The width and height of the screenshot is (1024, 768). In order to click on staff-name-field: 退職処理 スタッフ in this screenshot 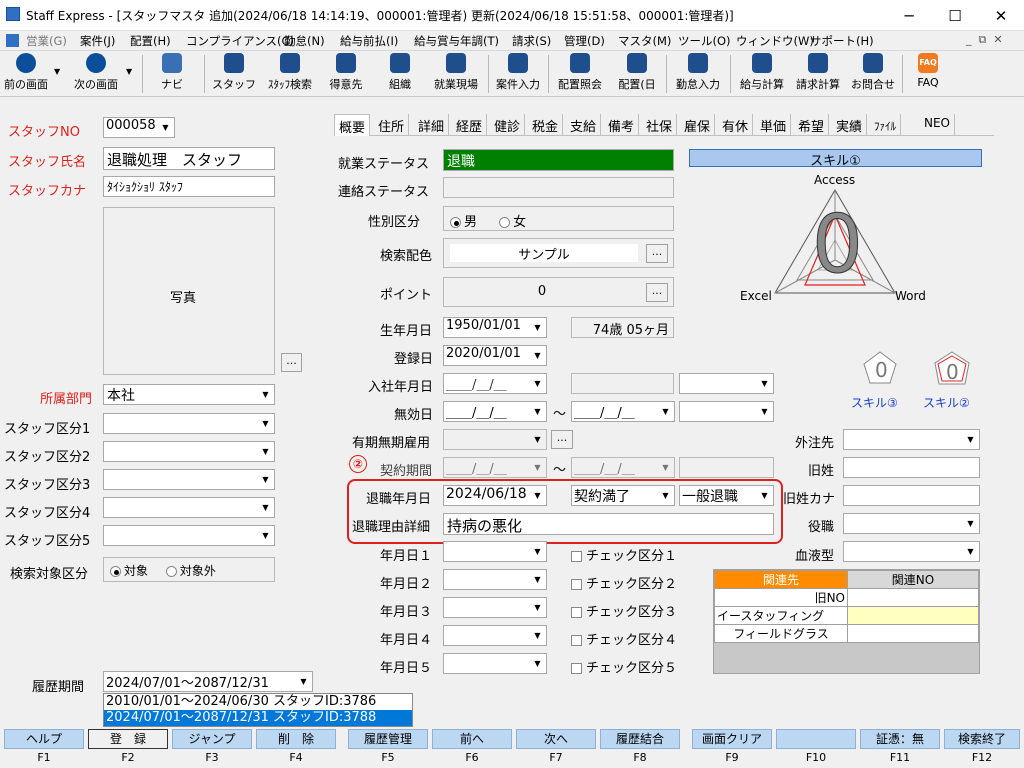, I will do `click(189, 158)`.